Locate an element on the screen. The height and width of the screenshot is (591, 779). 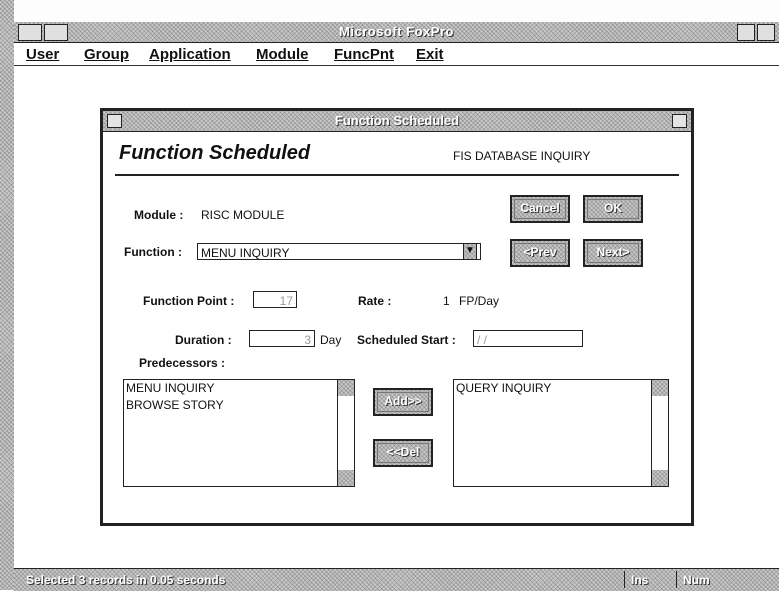
scheduled-start-label: Scheduled Start : is located at coordinates (406, 340).